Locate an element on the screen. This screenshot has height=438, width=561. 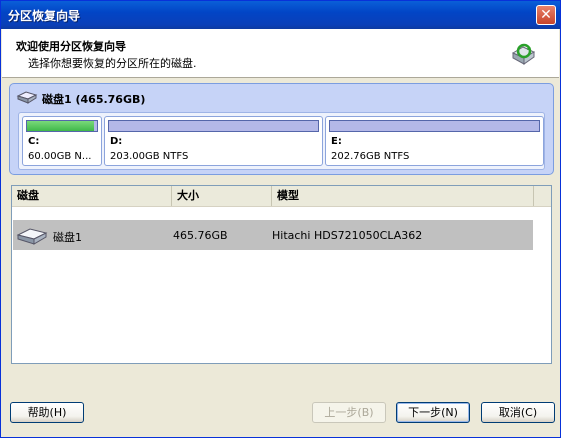
partition-info: 203.00GB NTFS is located at coordinates (149, 156).